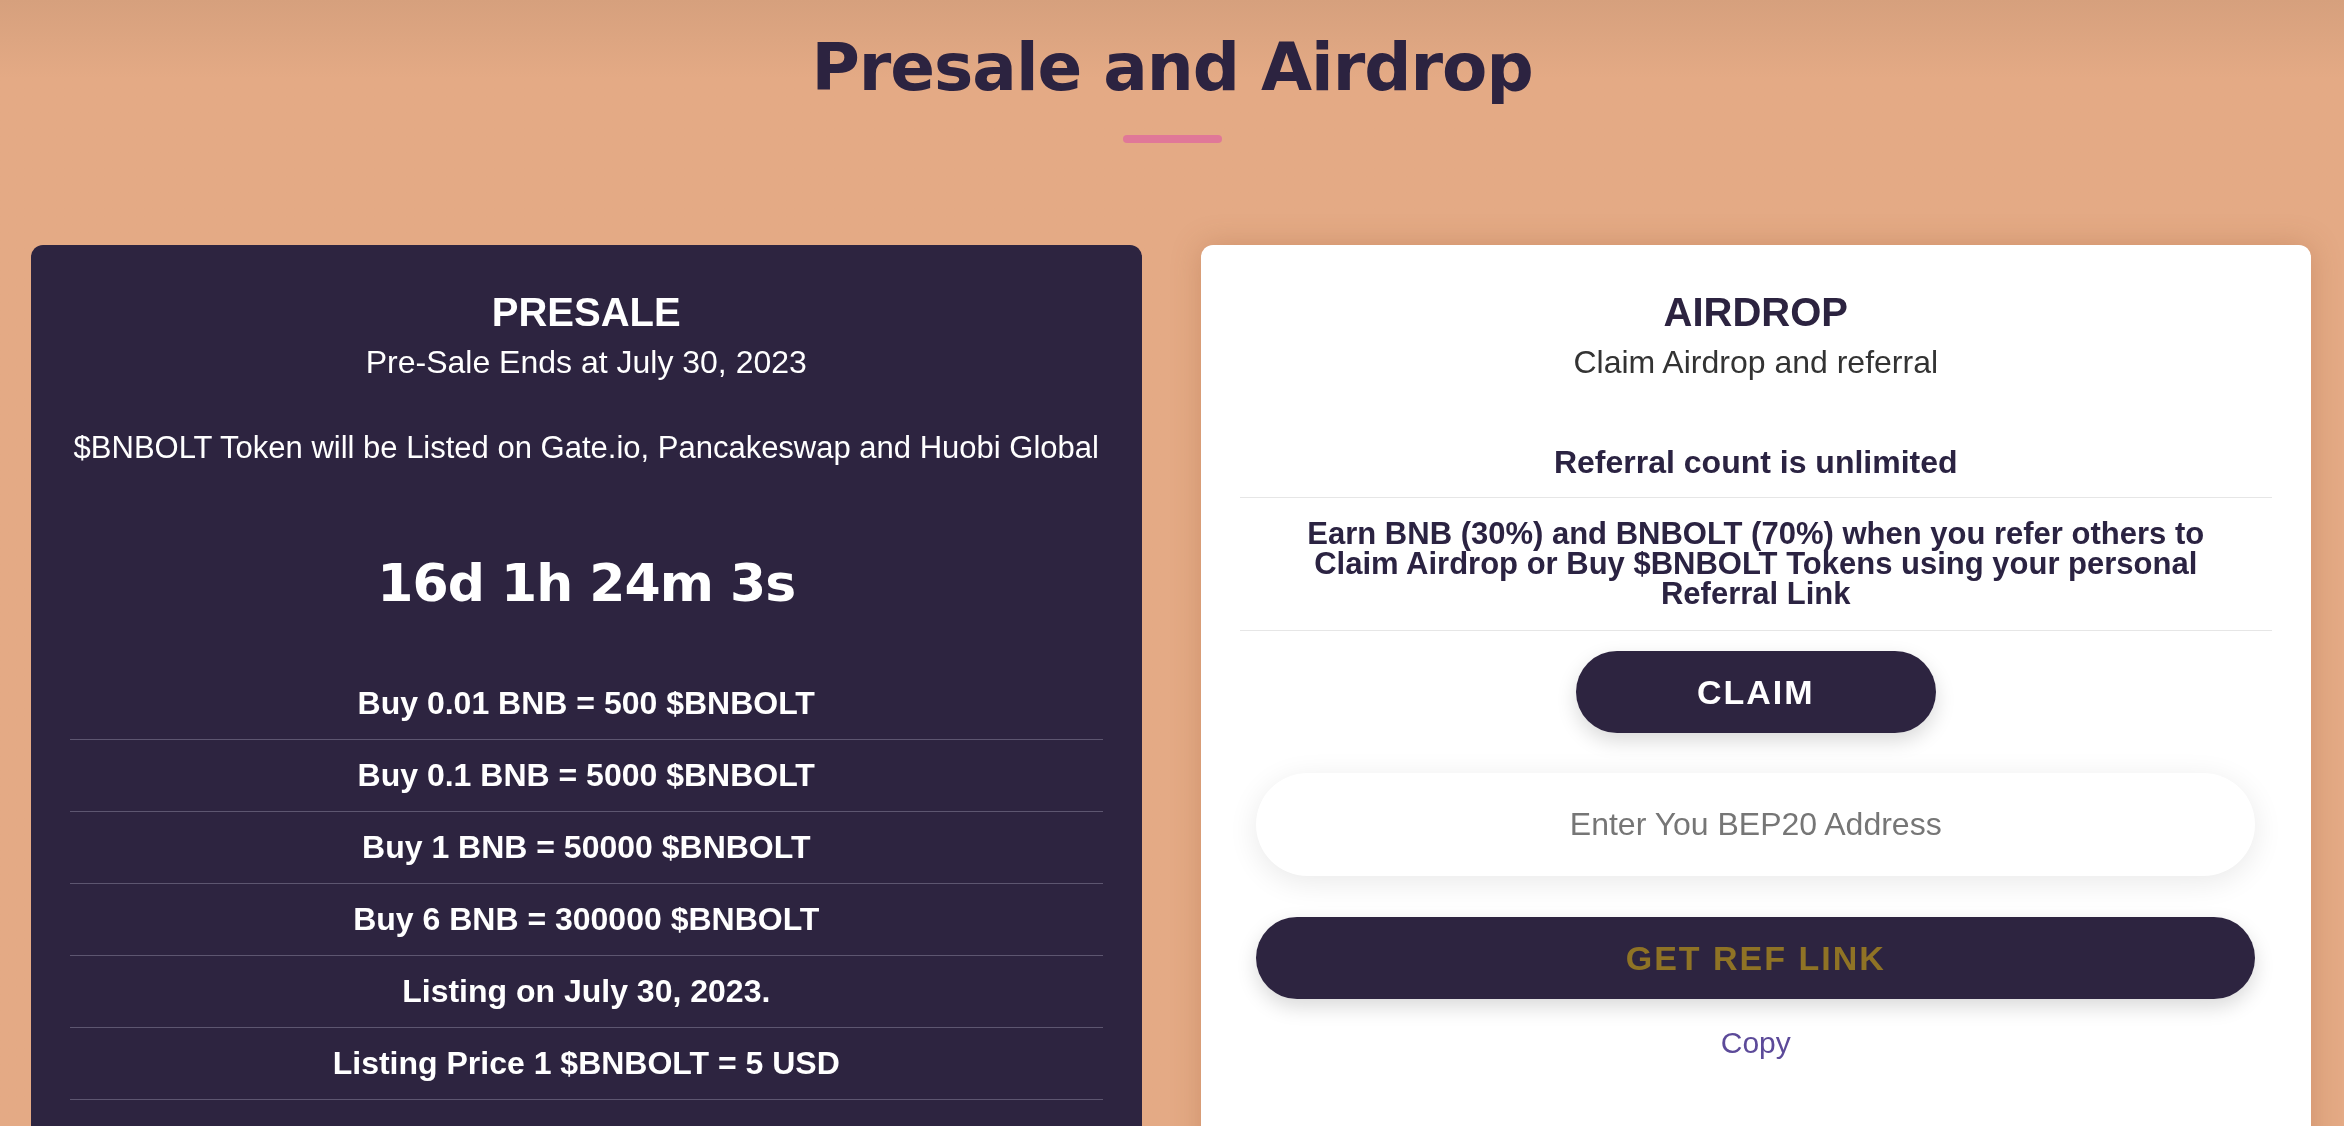  I want to click on address-field: Enter You BEP20 Address, so click(1756, 824).